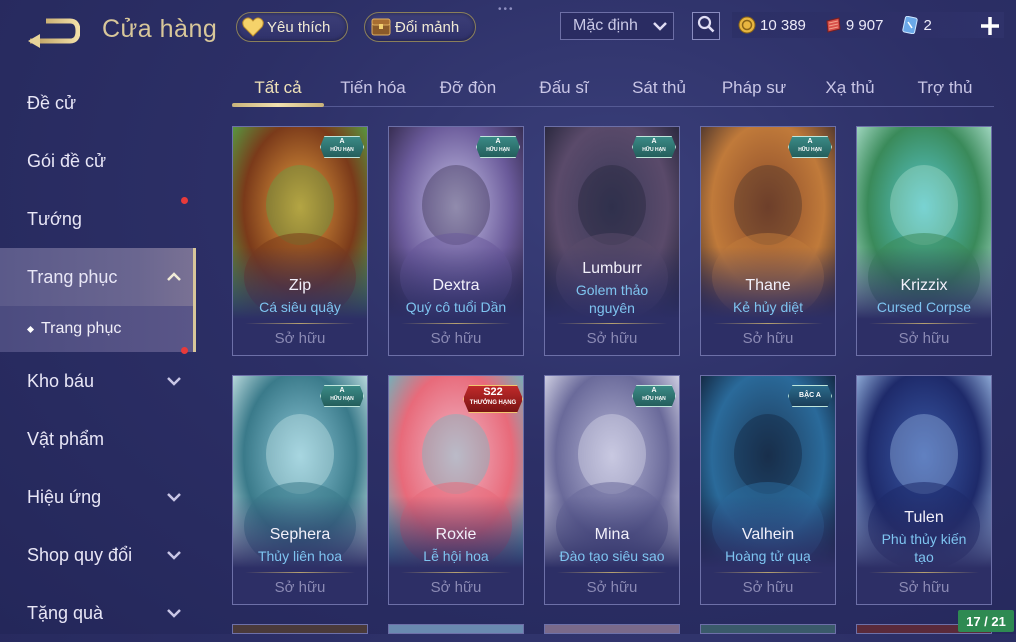  What do you see at coordinates (52, 102) in the screenshot?
I see `sidebar-item-label: Đề cử` at bounding box center [52, 102].